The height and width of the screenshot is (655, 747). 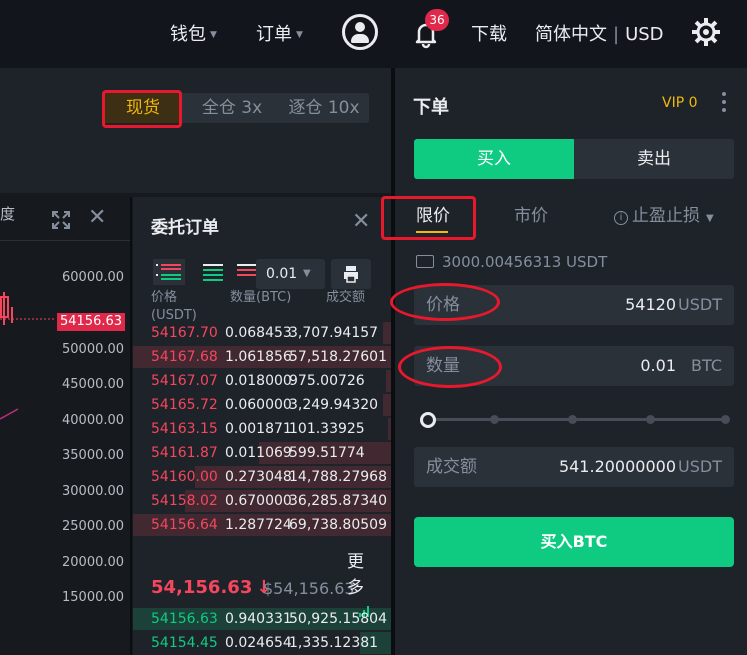 I want to click on y-axis-tick: 15000.00, so click(x=93, y=597).